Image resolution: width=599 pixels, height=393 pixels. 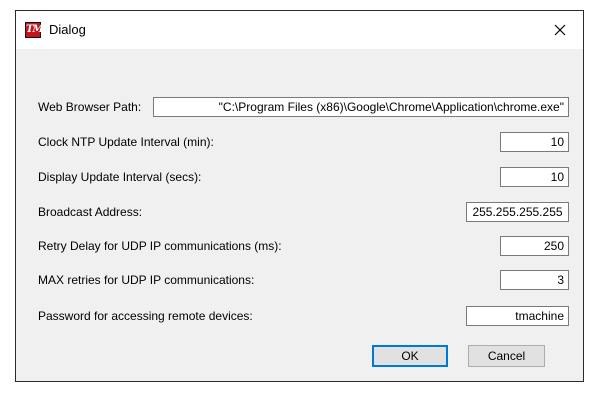 What do you see at coordinates (534, 246) in the screenshot?
I see `retry-delay-field: 250` at bounding box center [534, 246].